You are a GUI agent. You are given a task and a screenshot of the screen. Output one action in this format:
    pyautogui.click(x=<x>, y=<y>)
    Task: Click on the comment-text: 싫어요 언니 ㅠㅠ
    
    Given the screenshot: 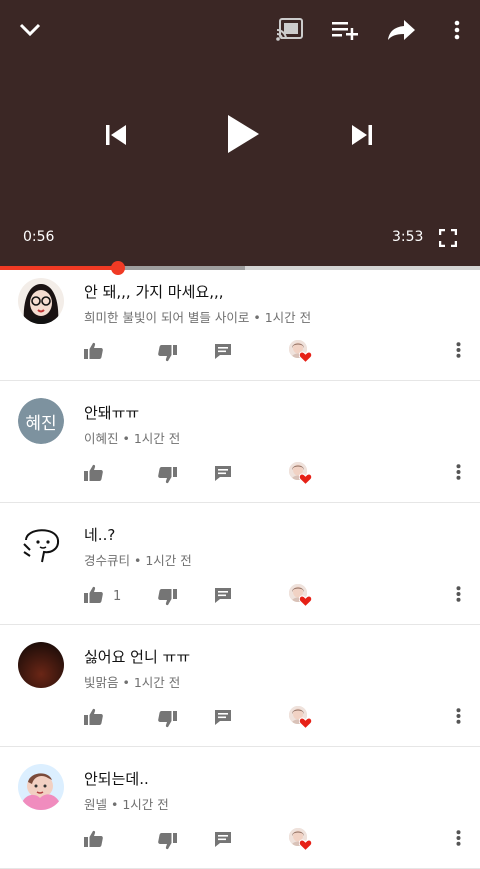 What is the action you would take?
    pyautogui.click(x=137, y=657)
    